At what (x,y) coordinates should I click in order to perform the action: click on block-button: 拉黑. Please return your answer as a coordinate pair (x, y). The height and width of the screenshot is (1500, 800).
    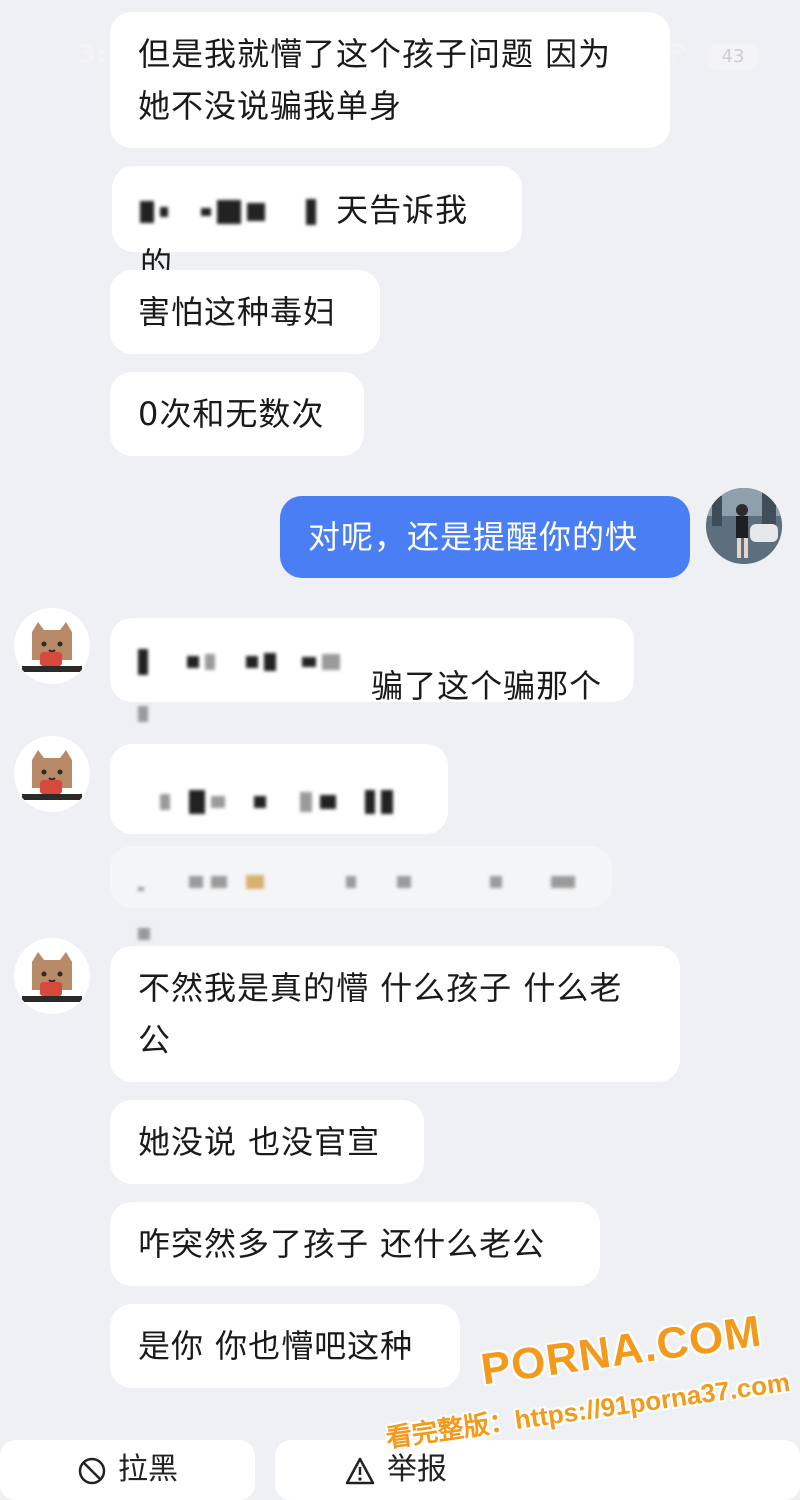
    Looking at the image, I should click on (127, 1470).